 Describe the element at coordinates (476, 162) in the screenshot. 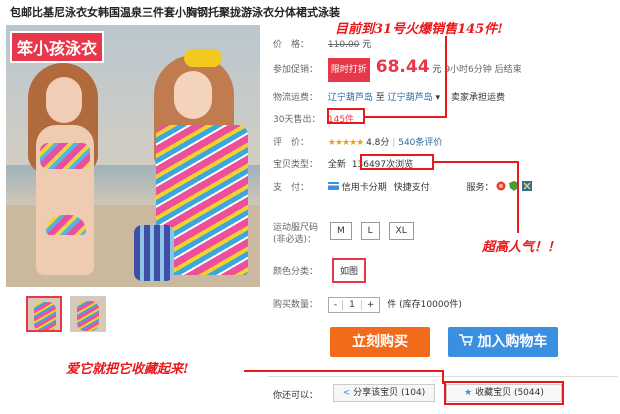

I see `views-annotation-line-h` at that location.